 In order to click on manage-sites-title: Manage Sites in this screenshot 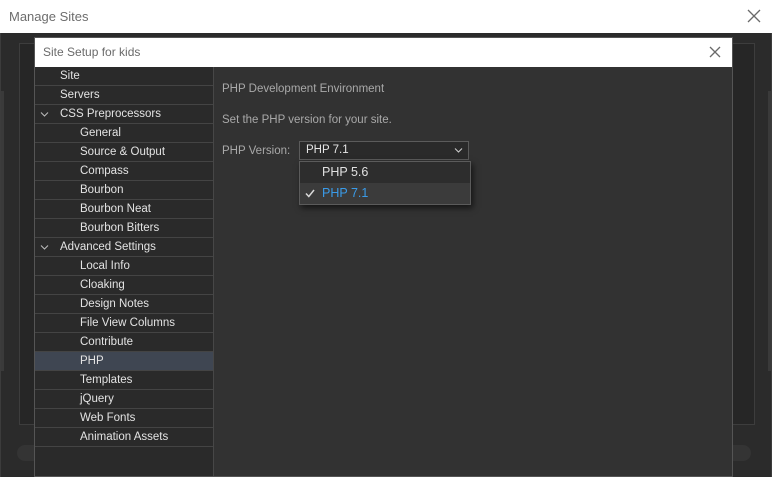, I will do `click(49, 16)`.